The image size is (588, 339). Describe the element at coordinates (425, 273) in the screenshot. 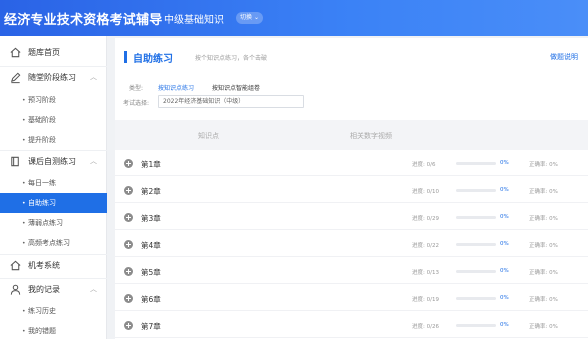

I see `progress-text: 进度: 0/13` at that location.